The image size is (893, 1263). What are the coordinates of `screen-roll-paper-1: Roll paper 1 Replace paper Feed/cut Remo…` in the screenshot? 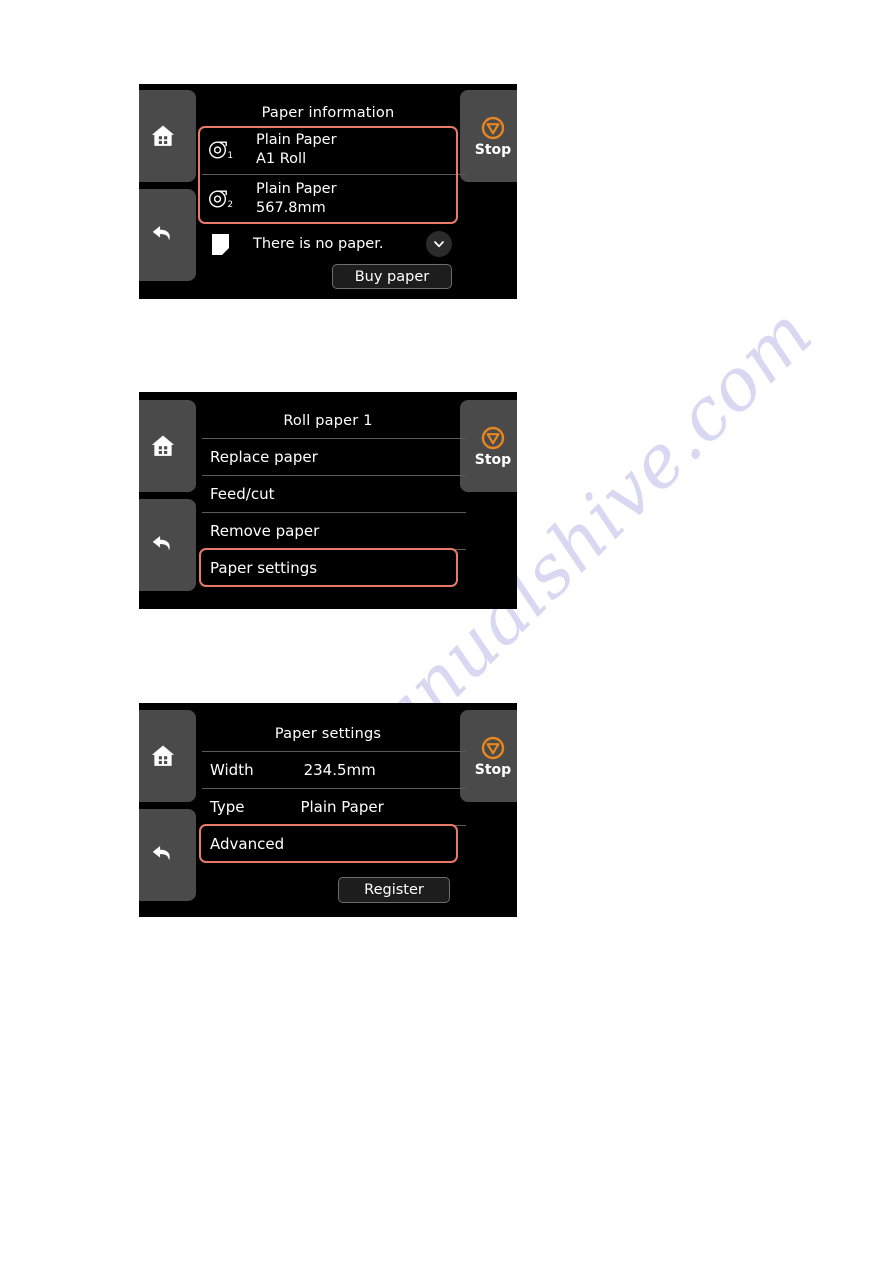 It's located at (331, 500).